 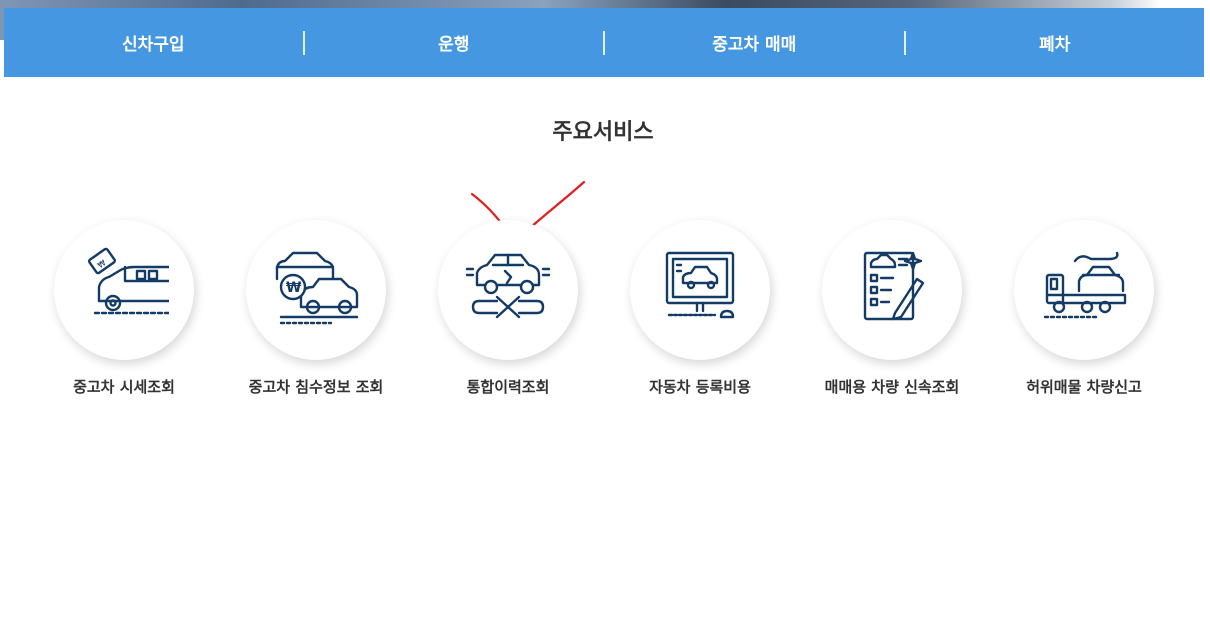 I want to click on main-nav: 신차구입 운행 중고차 매매 폐차, so click(x=604, y=42).